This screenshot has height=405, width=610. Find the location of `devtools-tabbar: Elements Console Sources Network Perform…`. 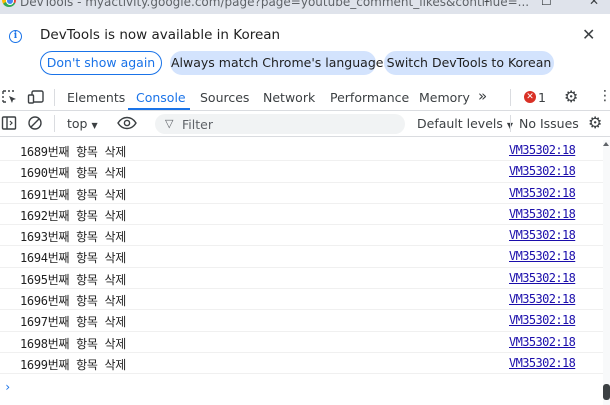

devtools-tabbar: Elements Console Sources Network Perform… is located at coordinates (305, 97).